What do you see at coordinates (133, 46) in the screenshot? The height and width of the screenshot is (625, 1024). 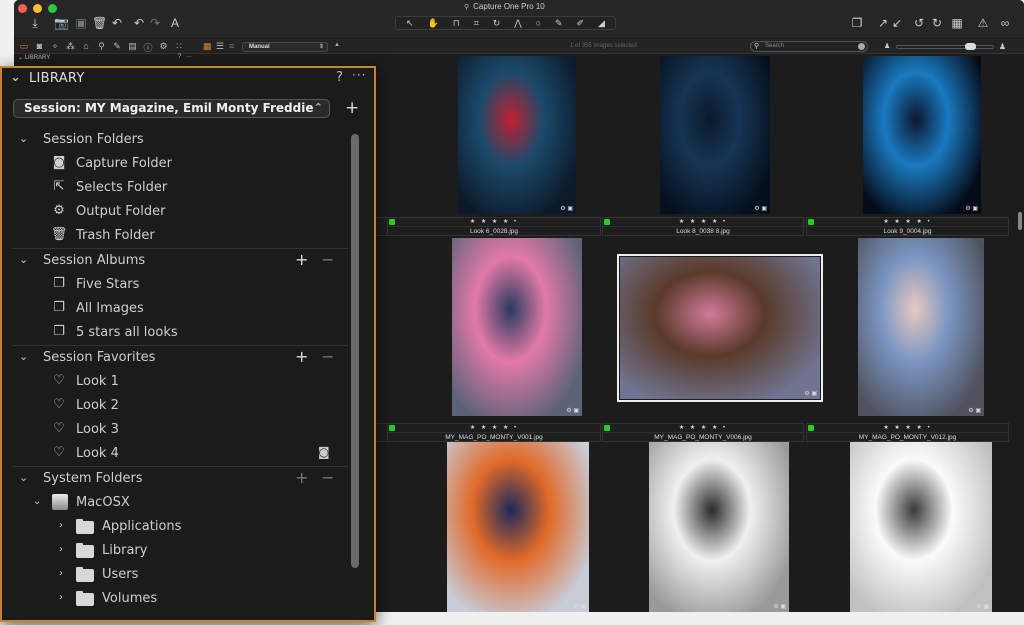 I see `tool-tab-metadata: ▤` at bounding box center [133, 46].